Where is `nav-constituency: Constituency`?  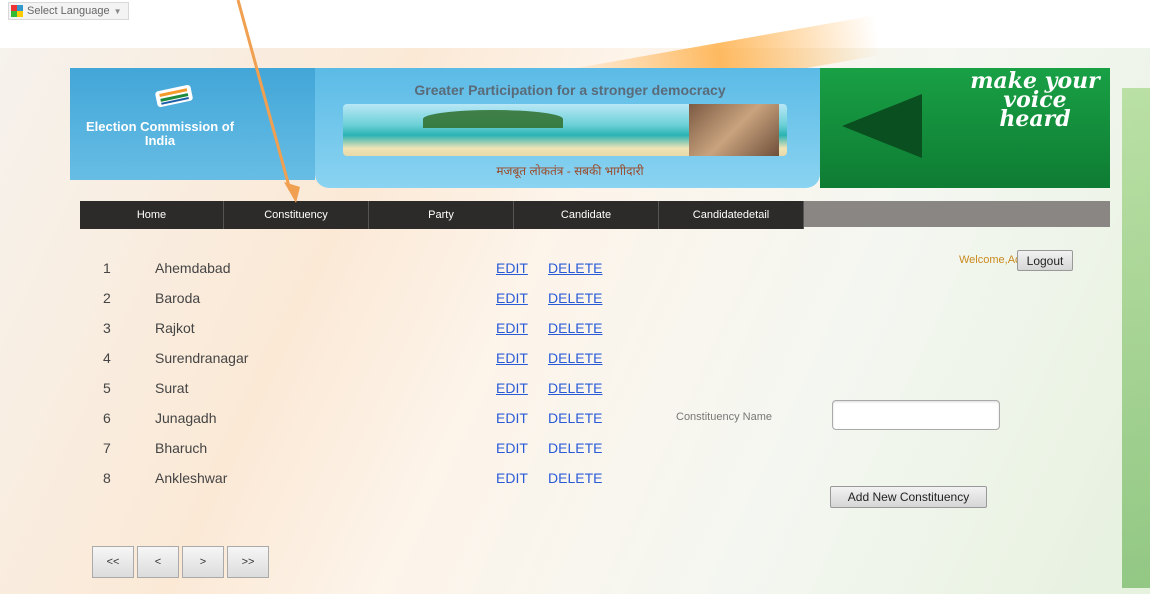 nav-constituency: Constituency is located at coordinates (296, 215).